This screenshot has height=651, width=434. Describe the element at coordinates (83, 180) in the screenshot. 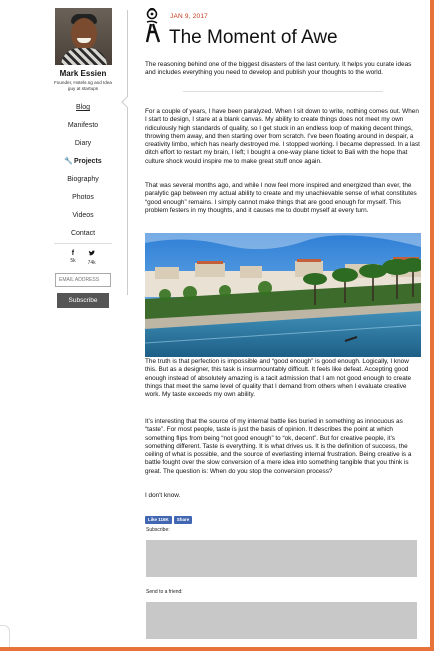

I see `sidebar-item-biography: Biography` at that location.